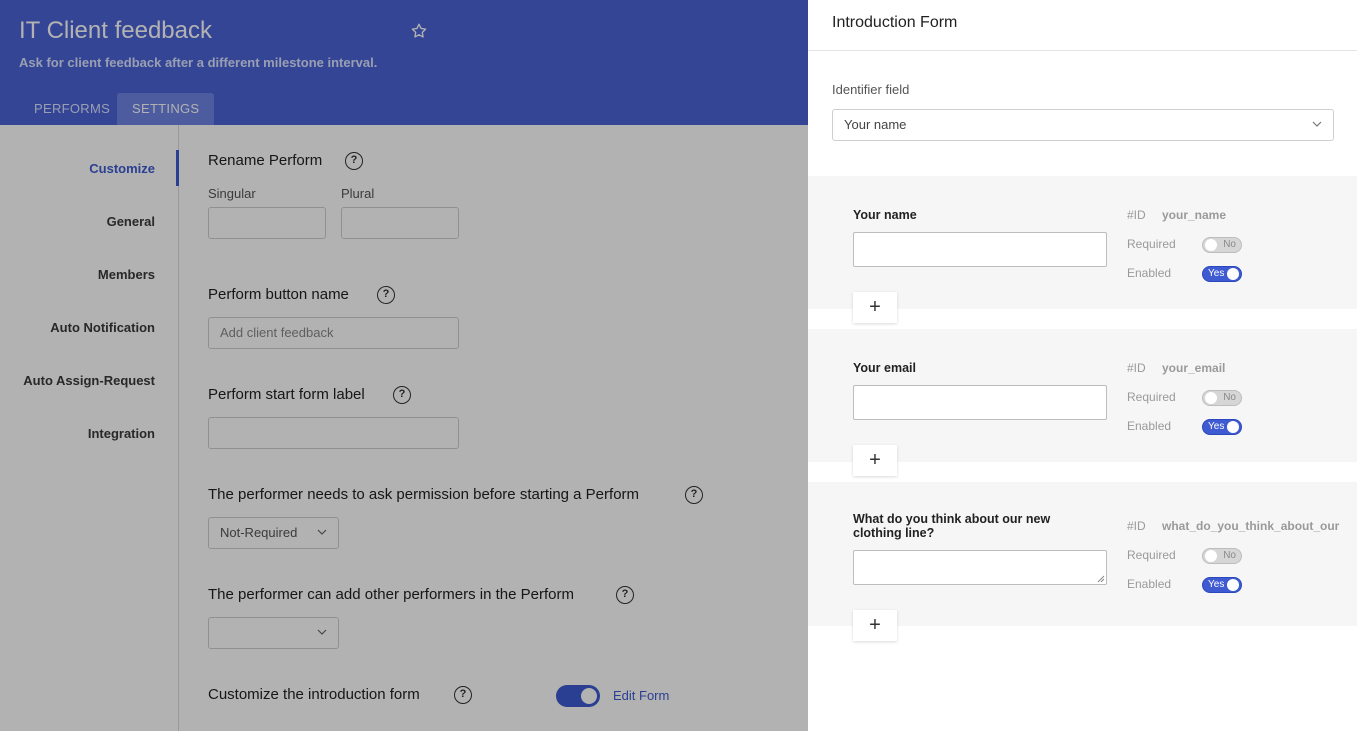 The width and height of the screenshot is (1357, 731). I want to click on identifier-field-label: Identifier field, so click(871, 89).